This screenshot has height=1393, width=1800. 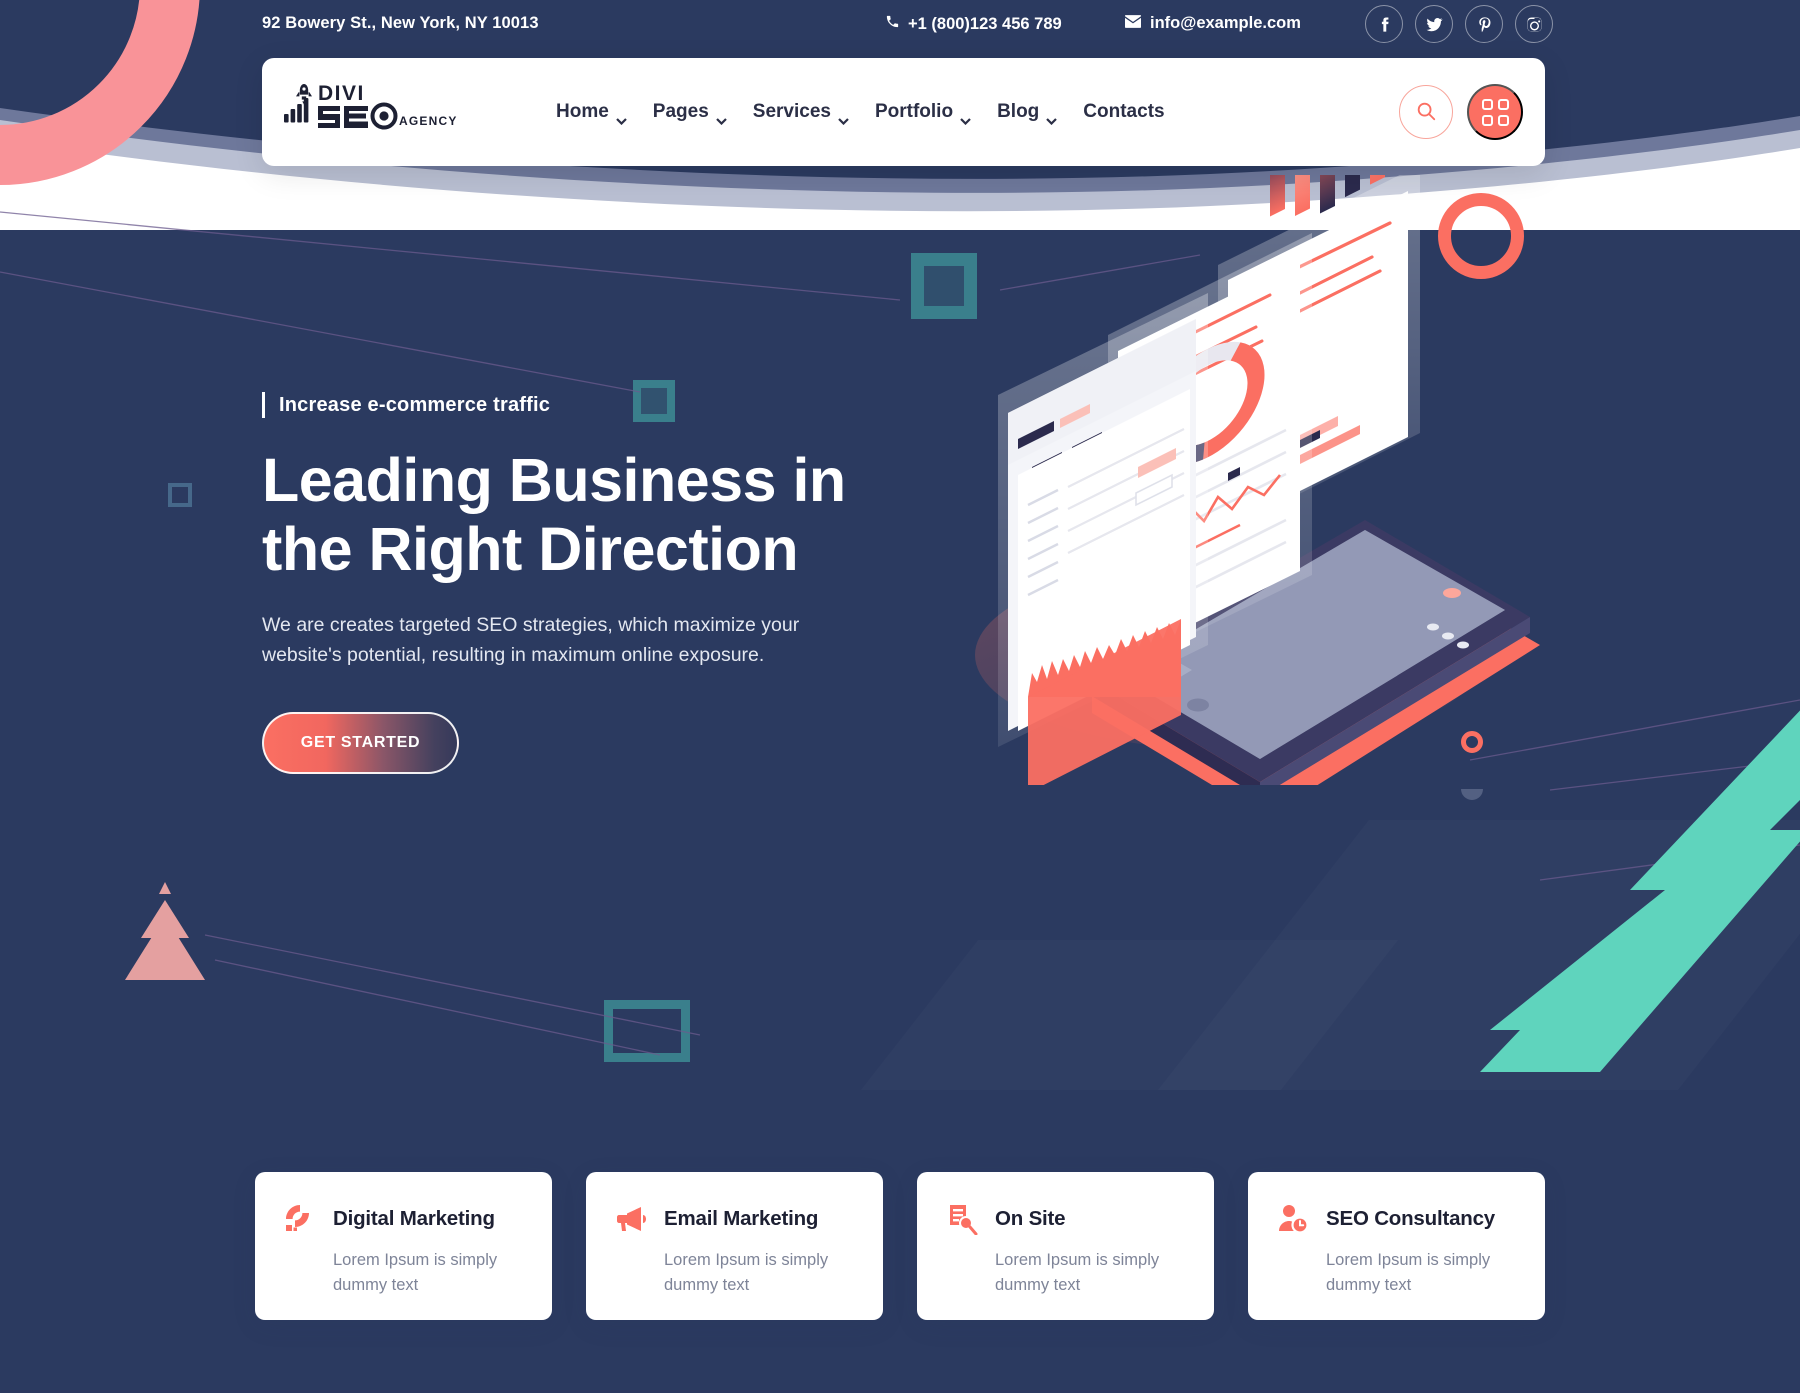 I want to click on search-button, so click(x=1426, y=112).